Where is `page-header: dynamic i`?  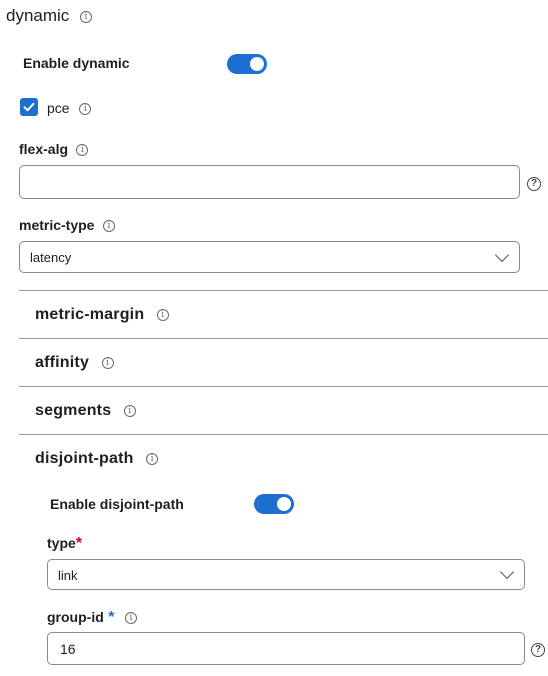 page-header: dynamic i is located at coordinates (49, 16).